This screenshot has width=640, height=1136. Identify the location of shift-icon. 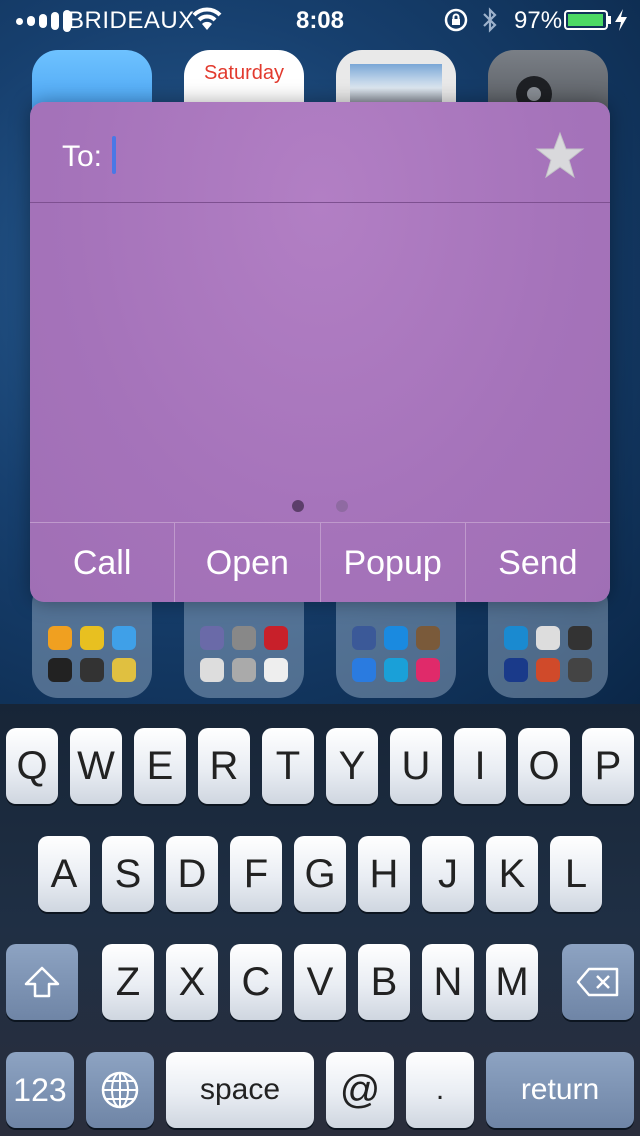
(42, 982).